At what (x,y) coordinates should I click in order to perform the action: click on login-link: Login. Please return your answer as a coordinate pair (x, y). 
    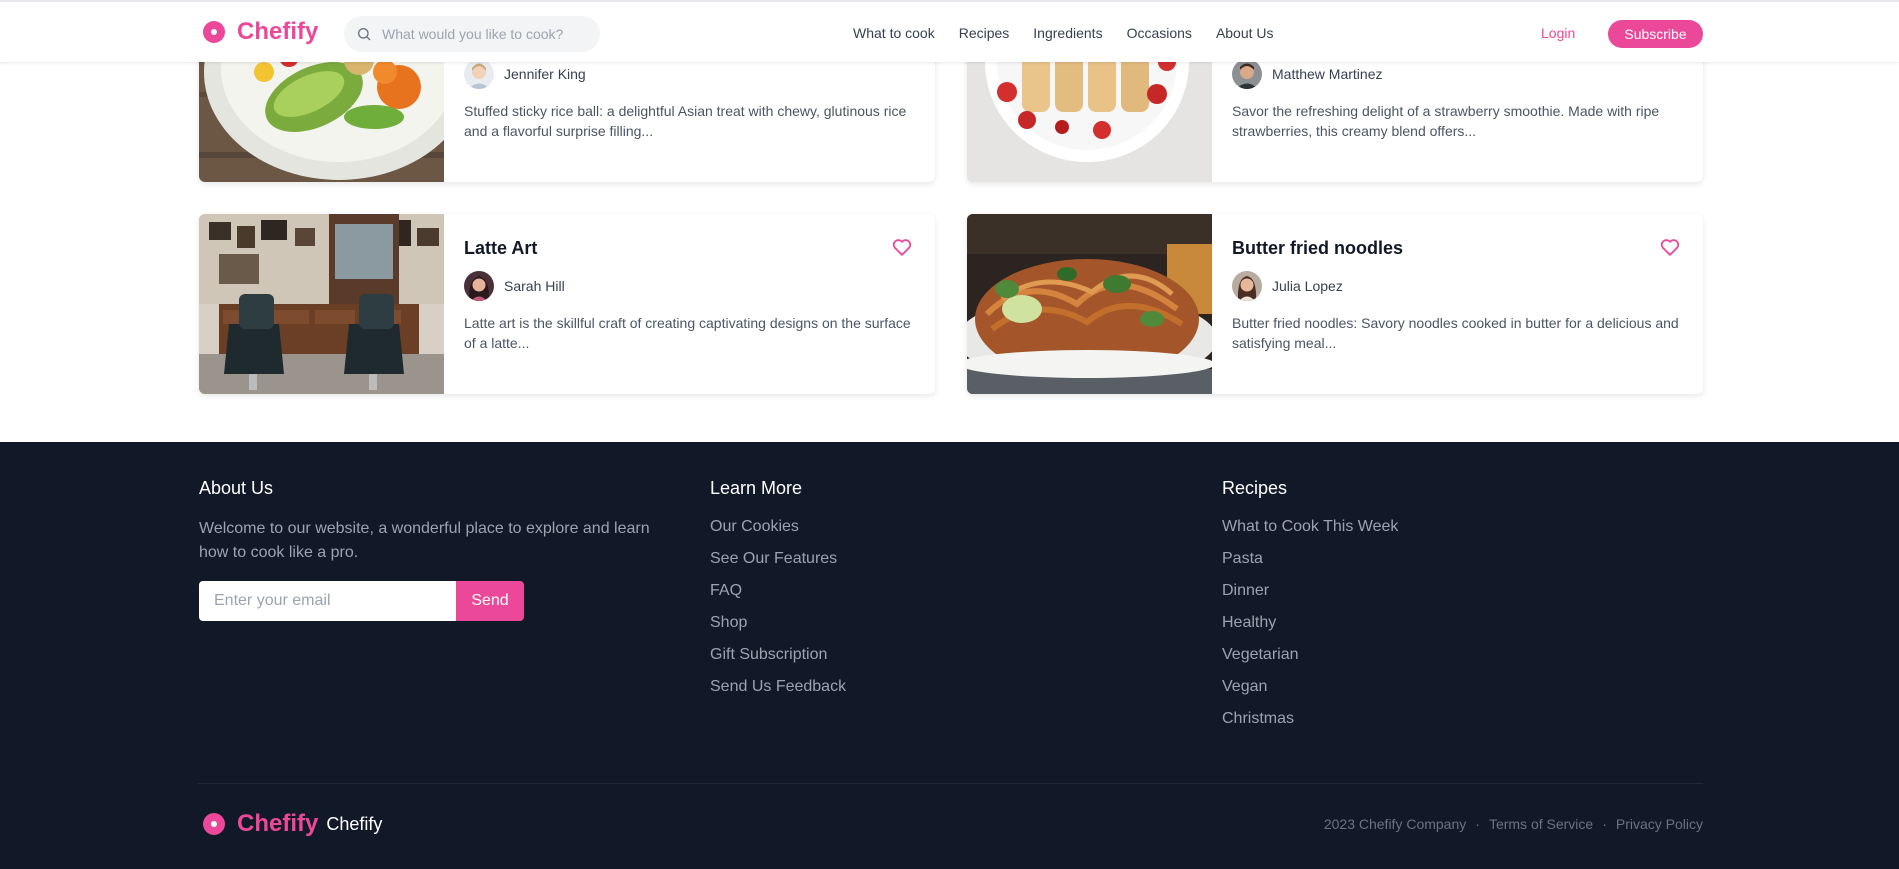
    Looking at the image, I should click on (1558, 33).